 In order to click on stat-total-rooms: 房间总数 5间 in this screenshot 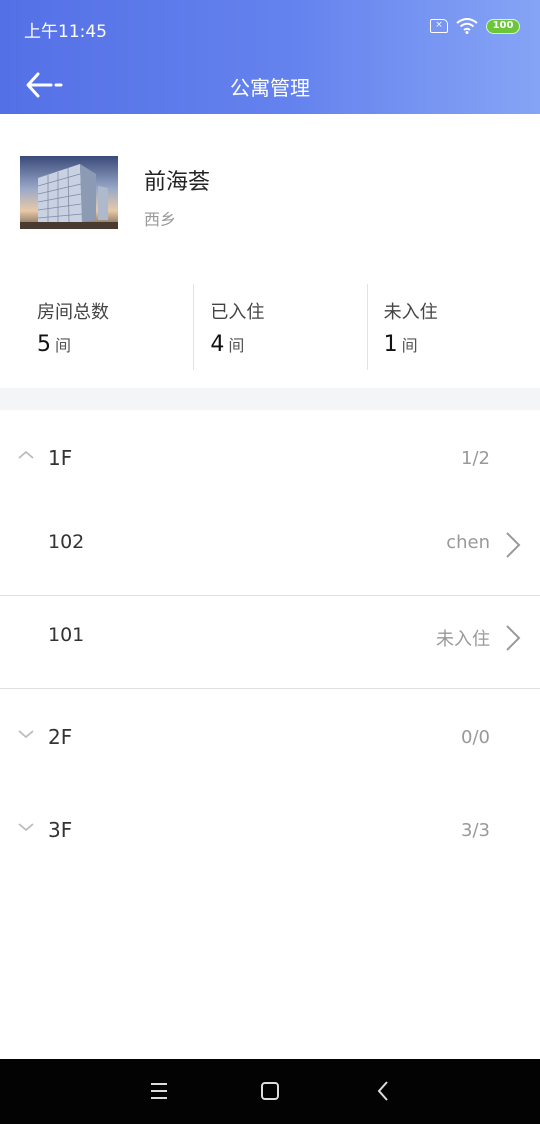, I will do `click(96, 331)`.